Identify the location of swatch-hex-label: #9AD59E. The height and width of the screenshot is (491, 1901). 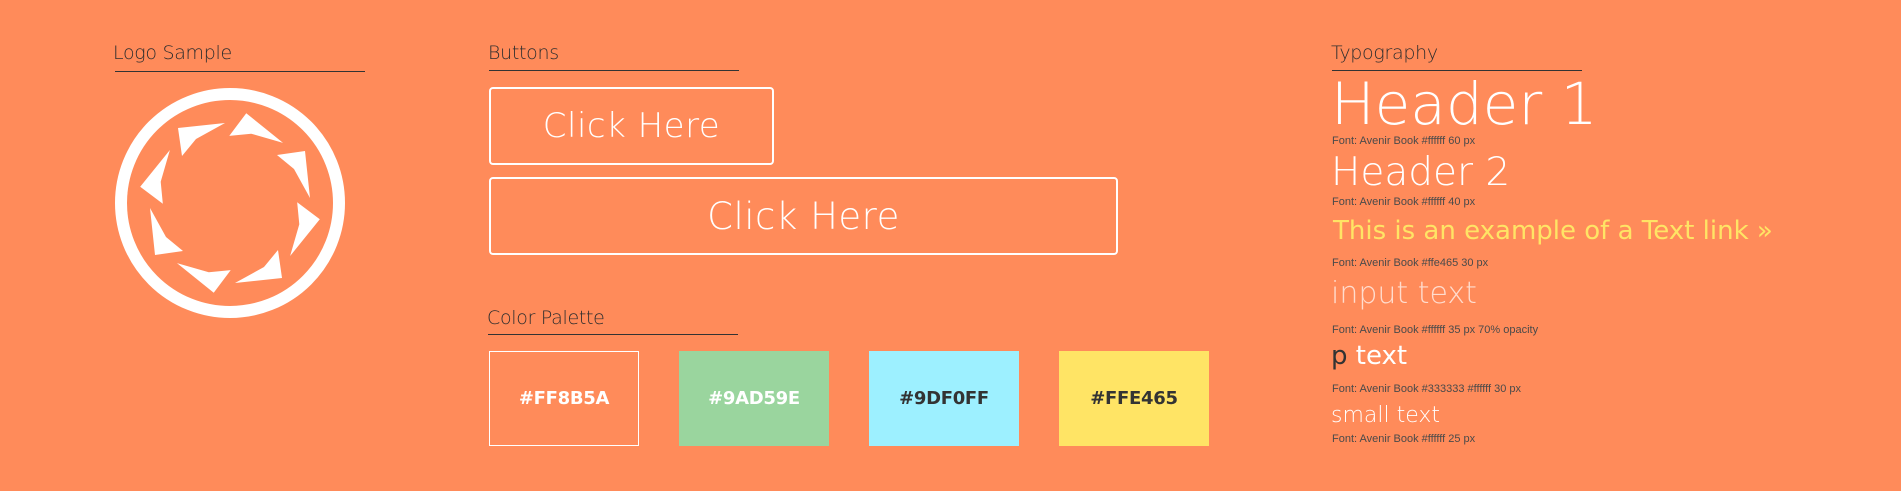
(754, 398).